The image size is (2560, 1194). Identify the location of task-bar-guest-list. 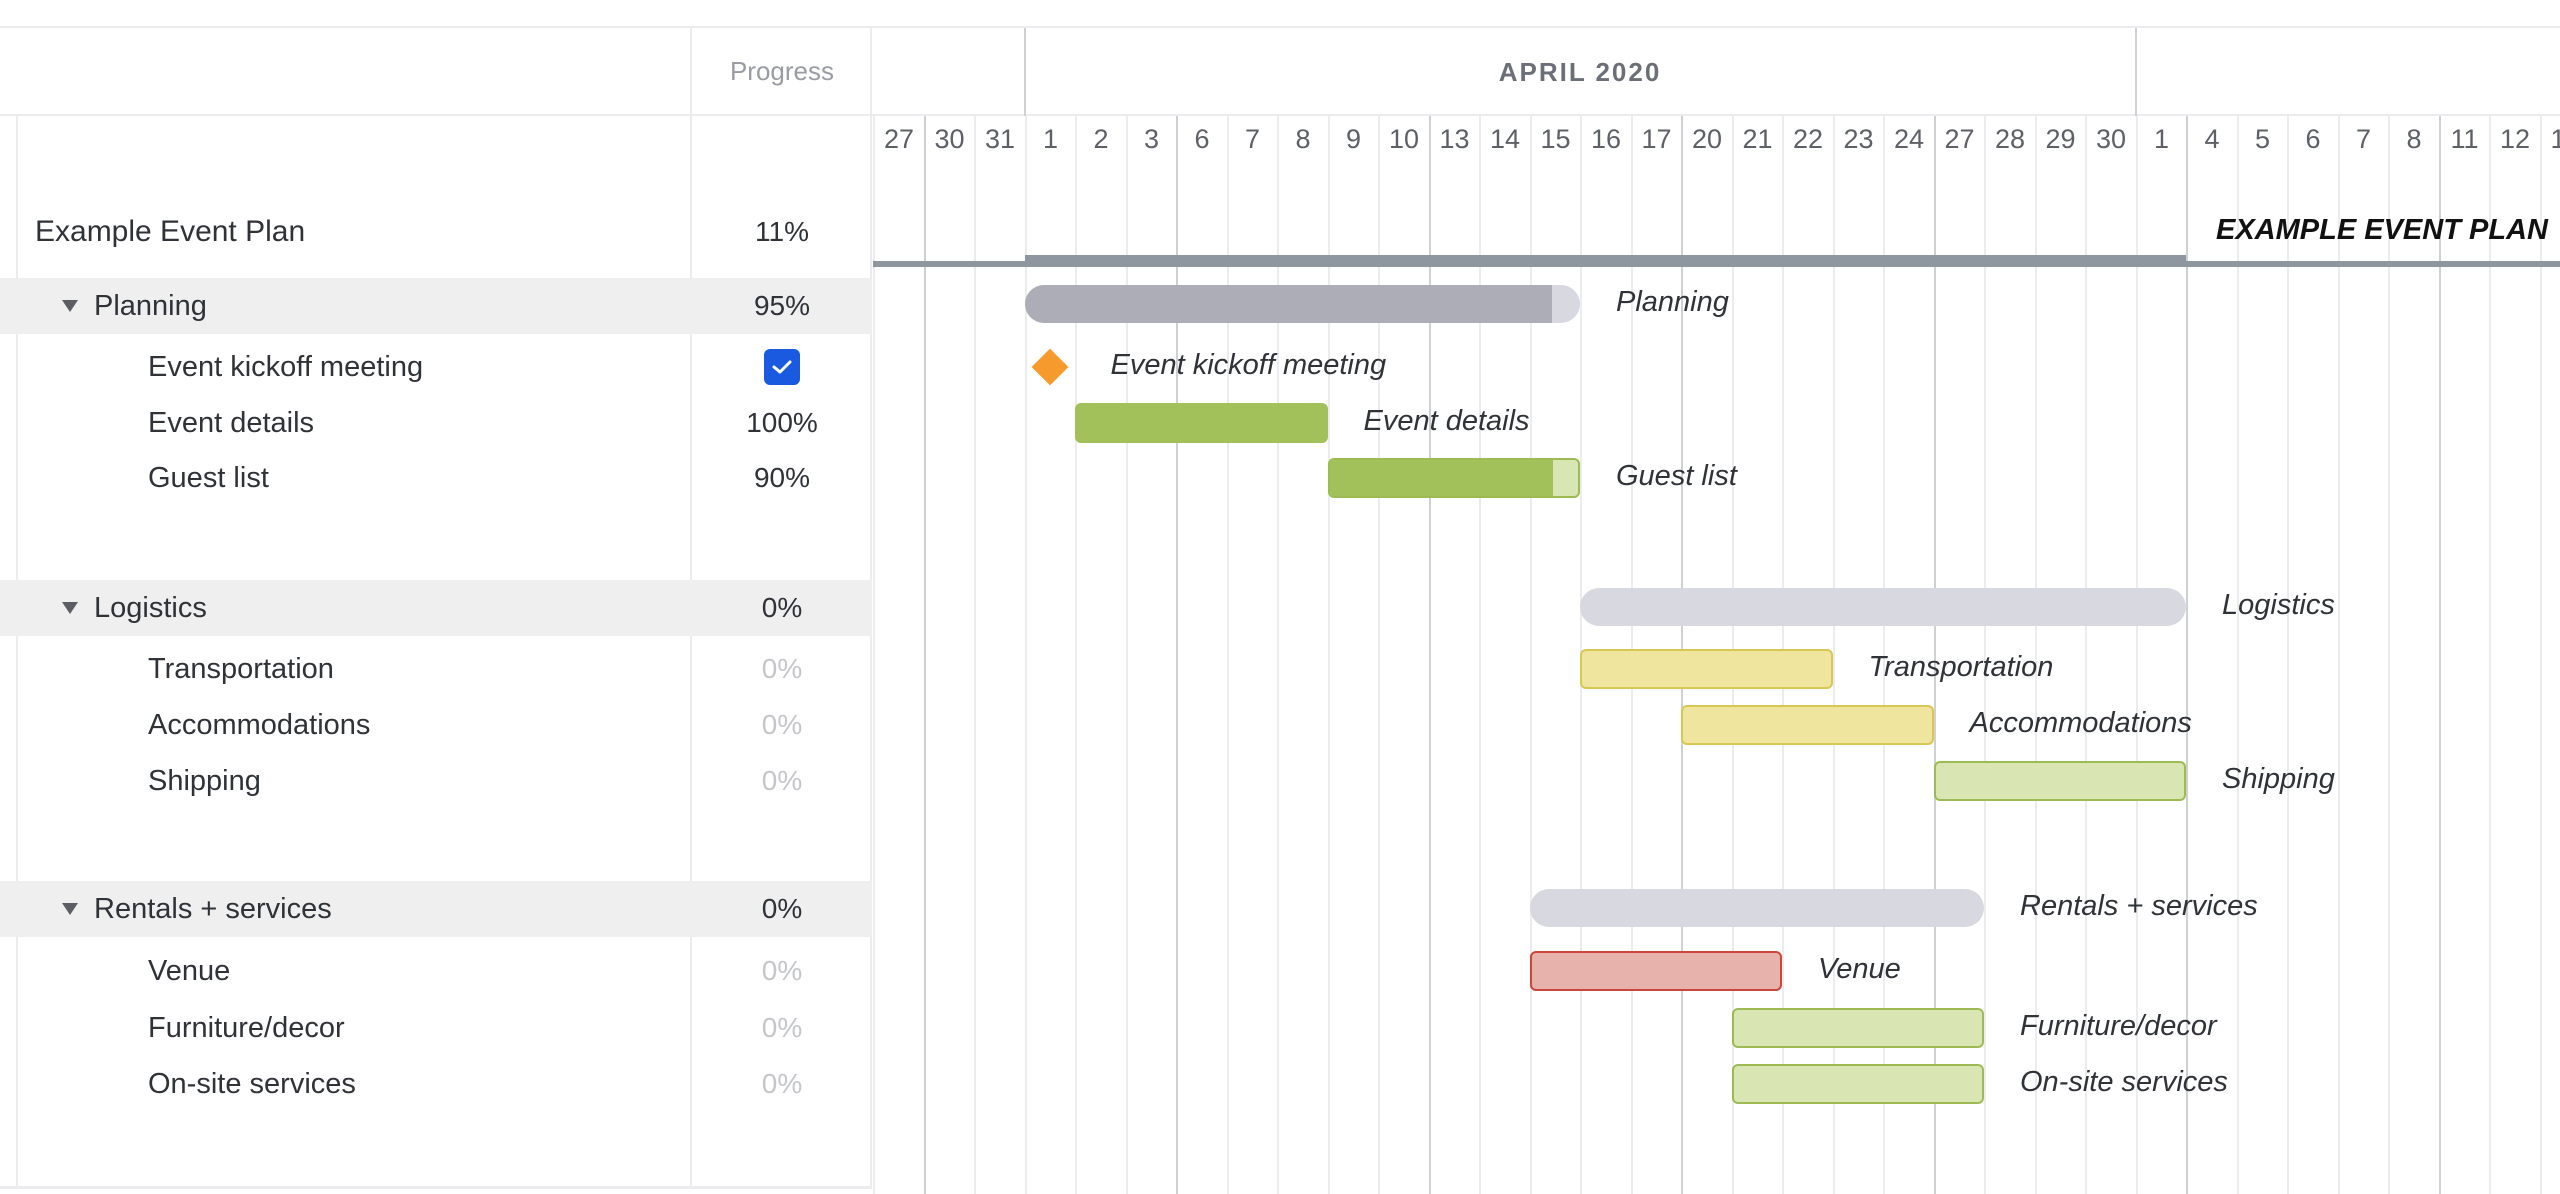
(1453, 478).